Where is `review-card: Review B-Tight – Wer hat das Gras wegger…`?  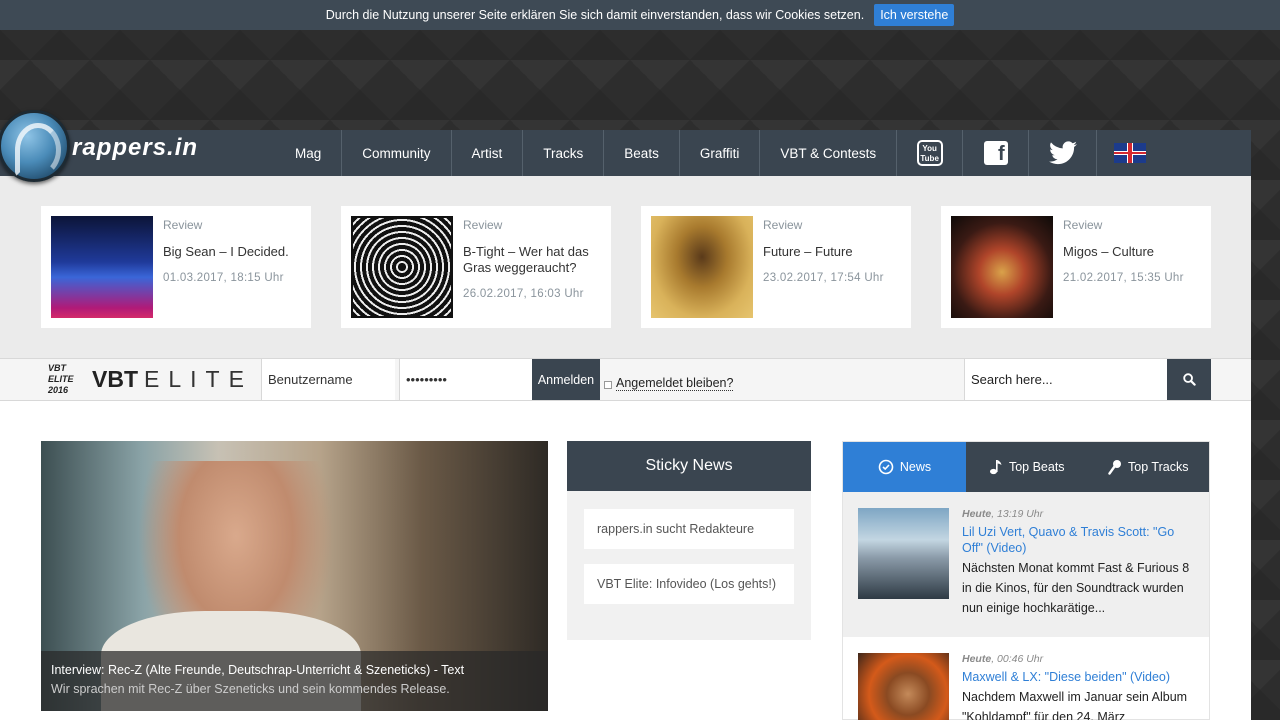
review-card: Review B-Tight – Wer hat das Gras wegger… is located at coordinates (476, 267).